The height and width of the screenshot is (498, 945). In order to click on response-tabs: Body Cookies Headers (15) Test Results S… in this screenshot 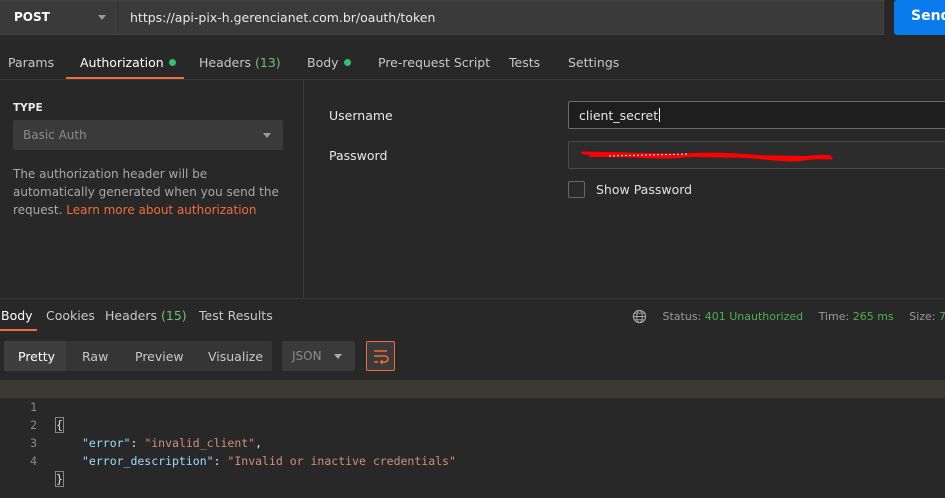, I will do `click(472, 314)`.